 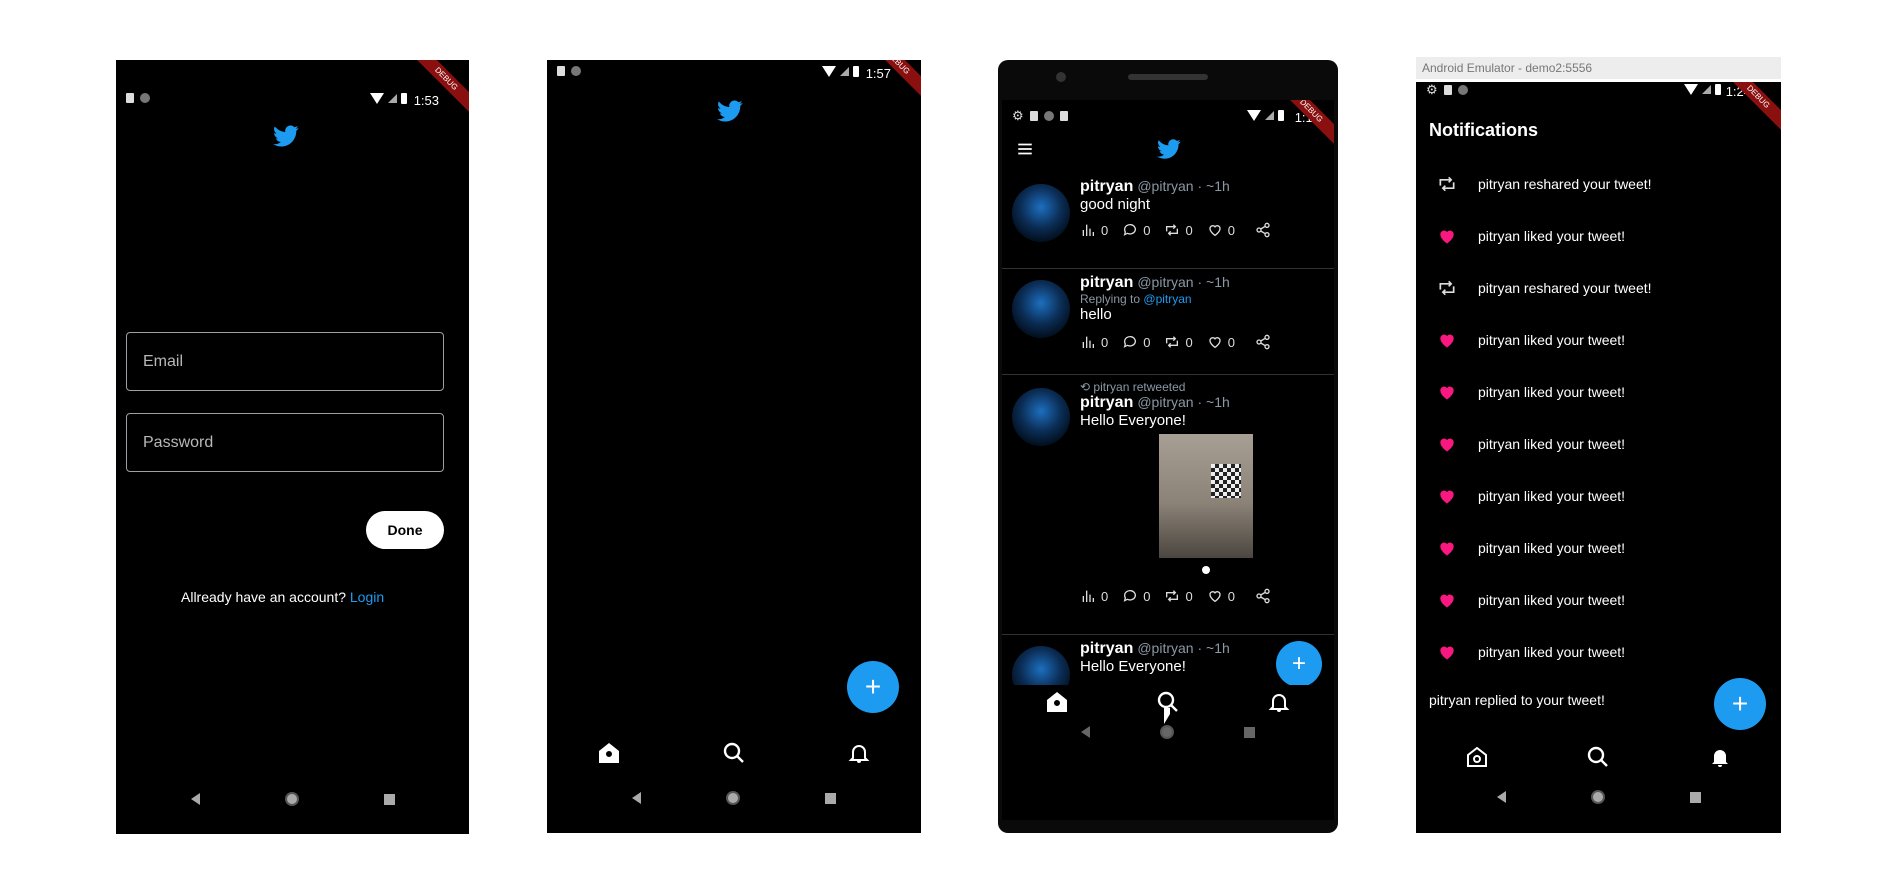 I want to click on author-name: pitryan, so click(x=1107, y=186).